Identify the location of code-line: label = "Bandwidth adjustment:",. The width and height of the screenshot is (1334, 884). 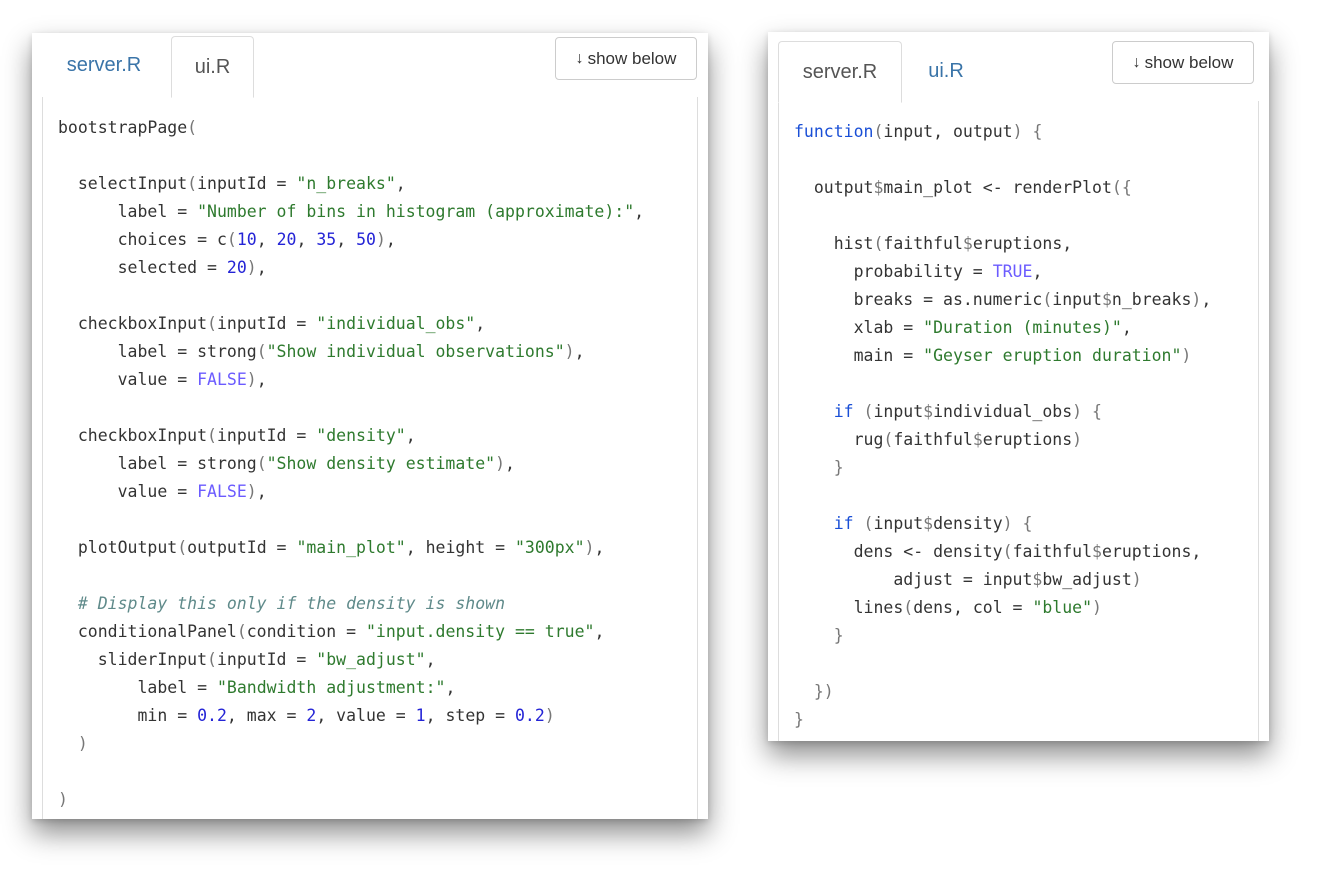
(351, 688).